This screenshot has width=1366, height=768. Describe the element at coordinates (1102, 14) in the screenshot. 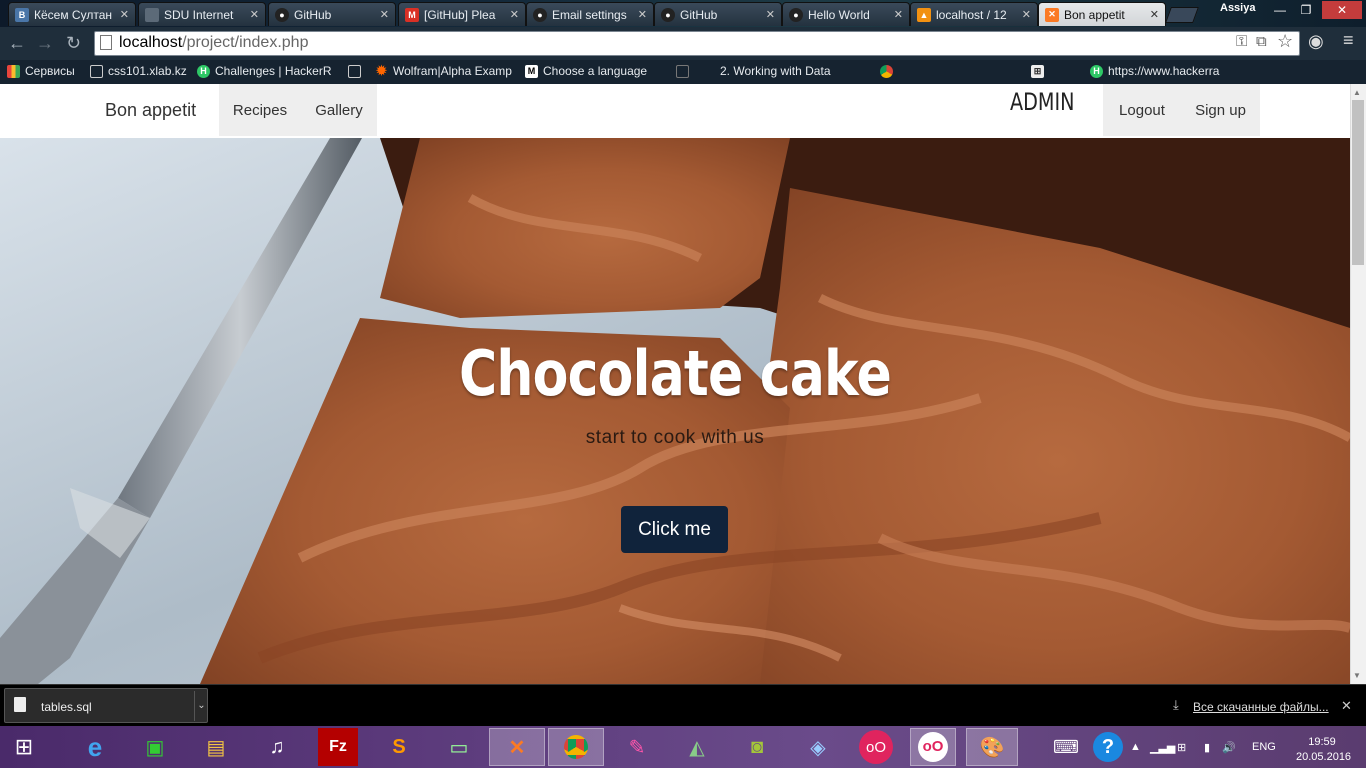

I see `tab-bon-appetit: ✕ Bon appetit ✕` at that location.